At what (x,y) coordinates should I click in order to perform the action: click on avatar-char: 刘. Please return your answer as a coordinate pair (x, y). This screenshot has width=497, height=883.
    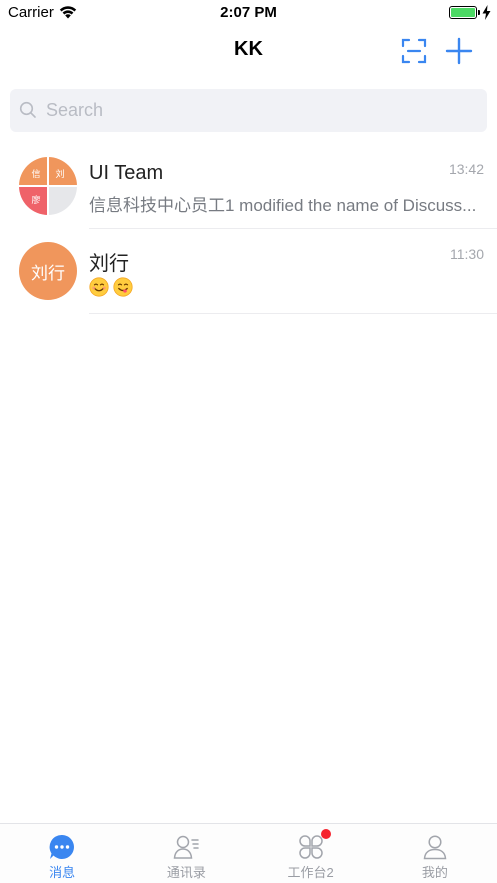
    Looking at the image, I should click on (60, 173).